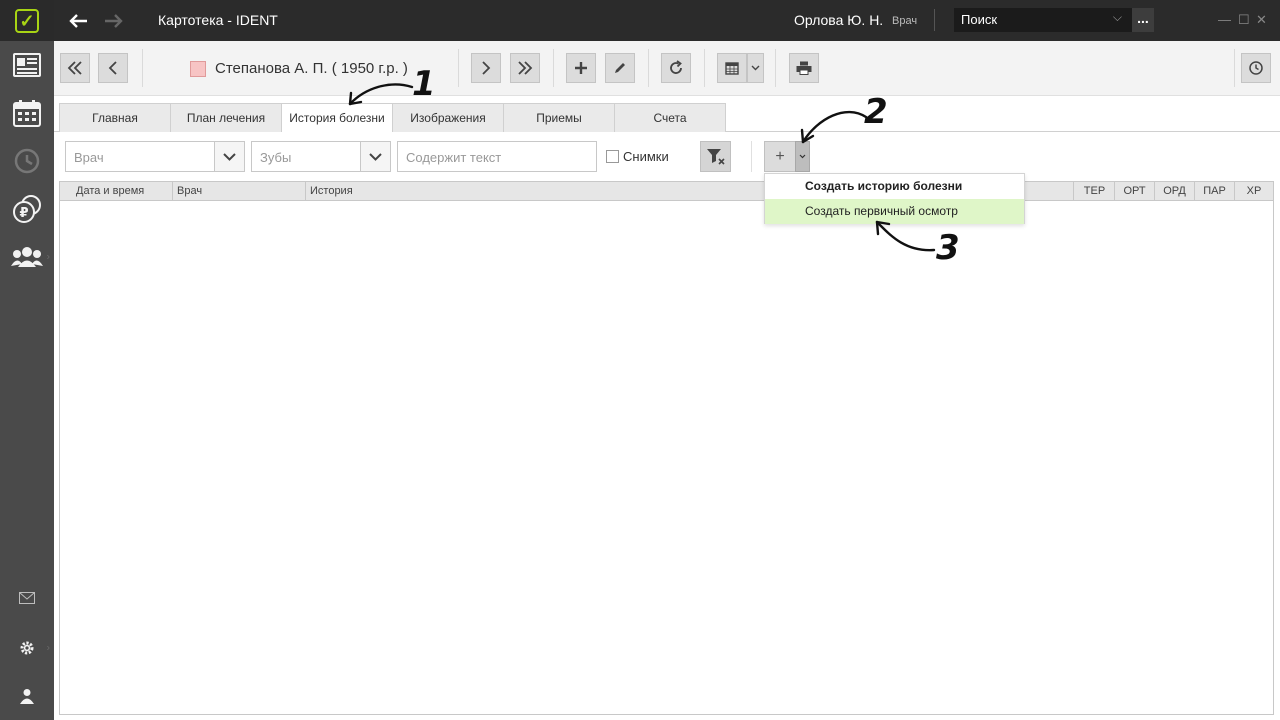  I want to click on images-checkbox, so click(612, 156).